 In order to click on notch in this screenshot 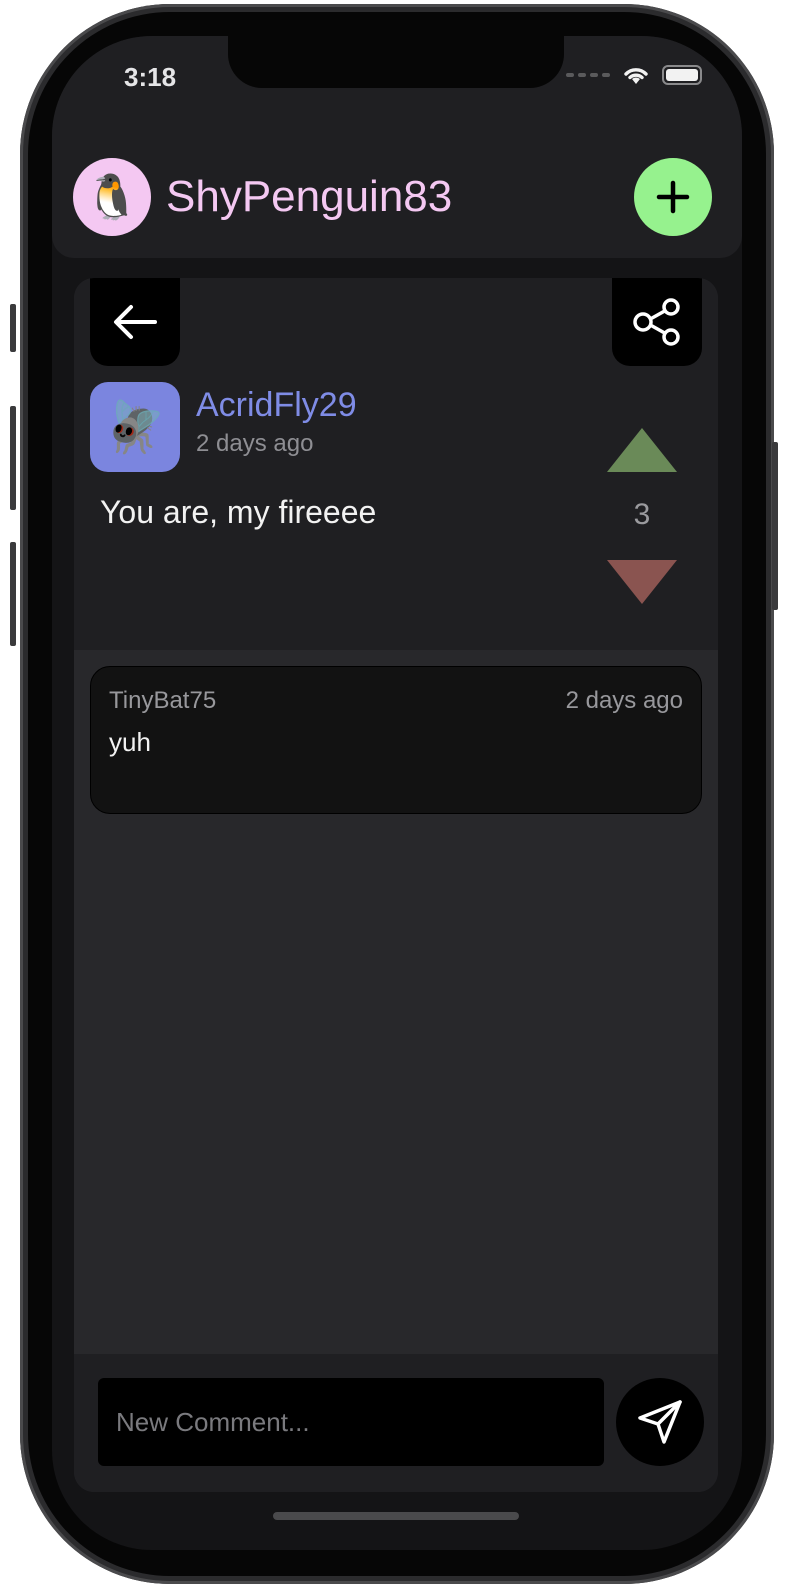, I will do `click(396, 62)`.